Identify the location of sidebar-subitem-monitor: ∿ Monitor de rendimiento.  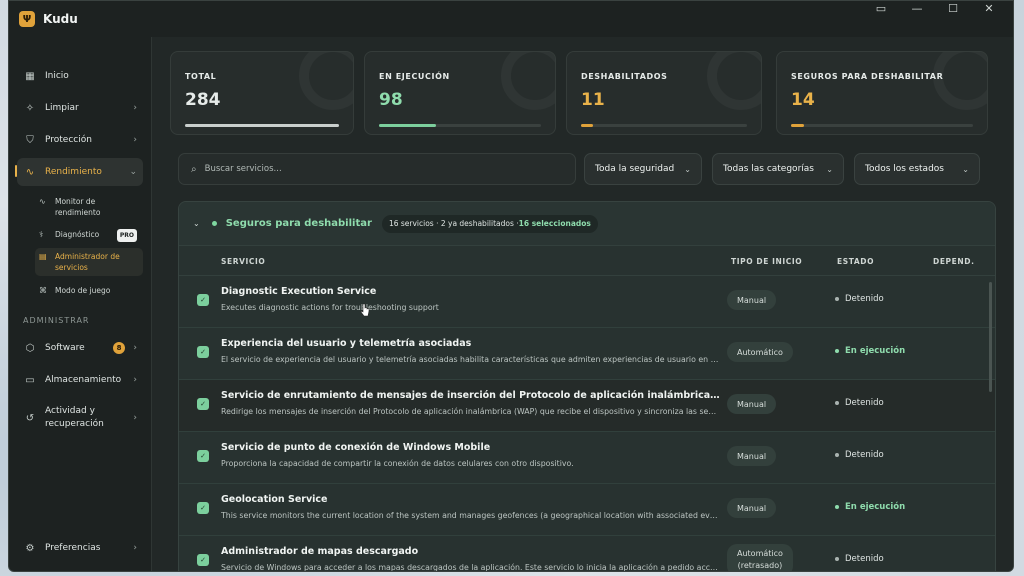
(89, 207).